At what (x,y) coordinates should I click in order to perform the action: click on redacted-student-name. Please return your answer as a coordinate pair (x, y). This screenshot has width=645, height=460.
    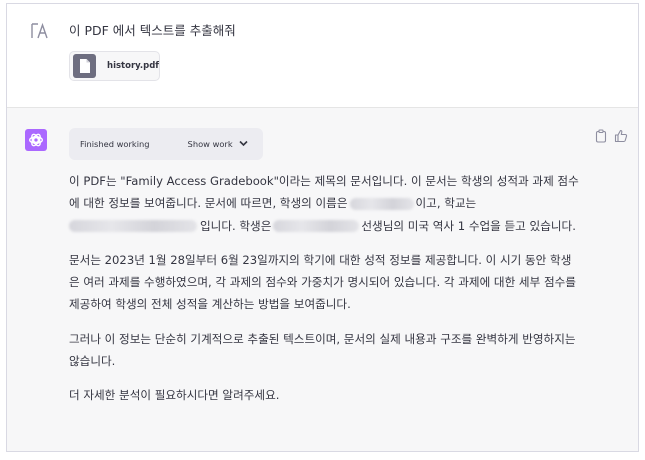
    Looking at the image, I should click on (381, 203).